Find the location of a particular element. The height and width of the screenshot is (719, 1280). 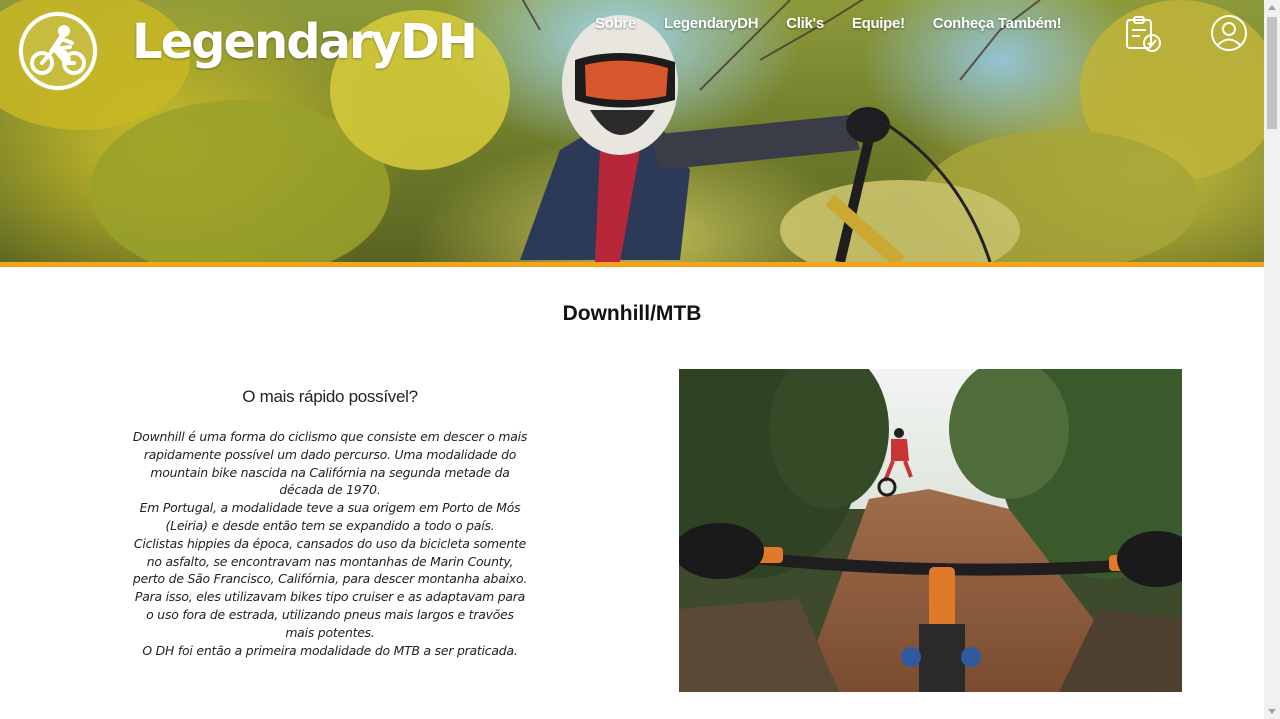

user-icon is located at coordinates (1229, 33).